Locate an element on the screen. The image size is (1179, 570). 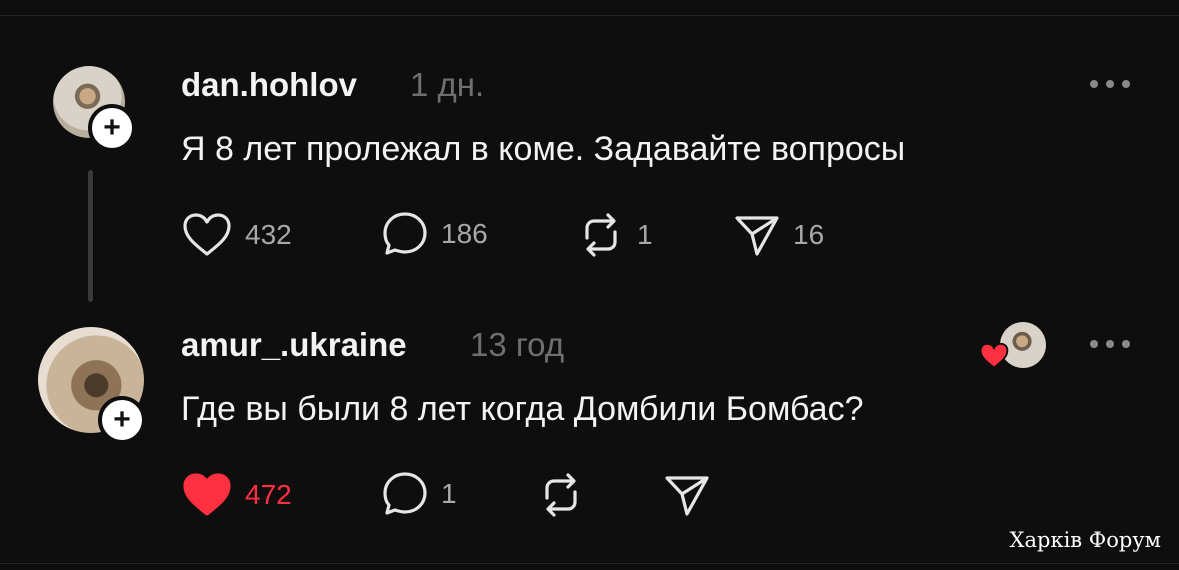
post-time: 13 год is located at coordinates (517, 344).